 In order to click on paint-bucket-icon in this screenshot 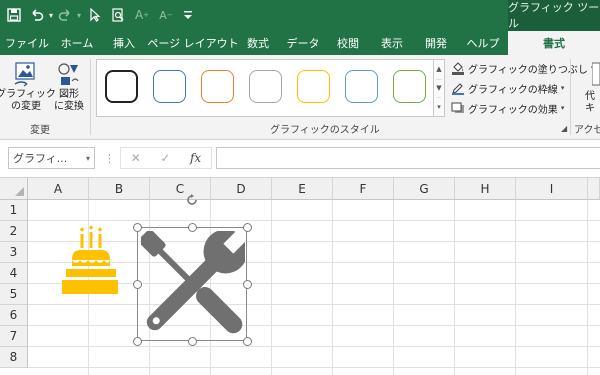, I will do `click(458, 68)`.